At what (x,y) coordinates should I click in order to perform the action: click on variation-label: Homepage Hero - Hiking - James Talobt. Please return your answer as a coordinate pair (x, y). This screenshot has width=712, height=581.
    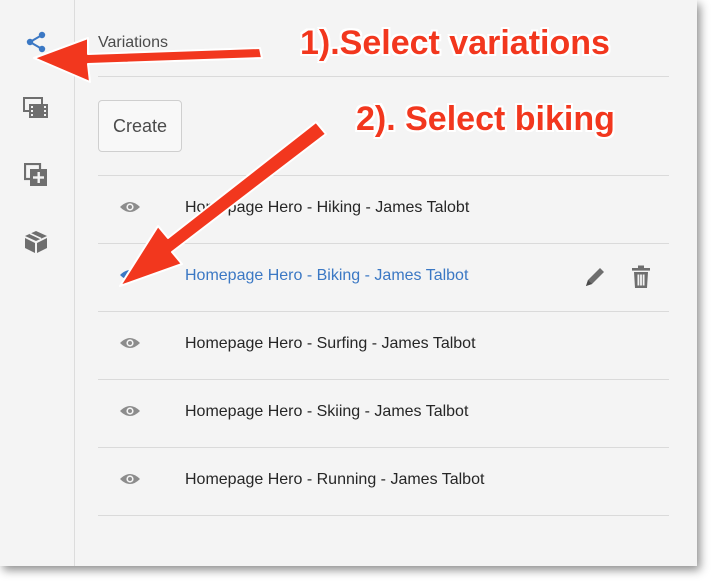
    Looking at the image, I should click on (327, 208).